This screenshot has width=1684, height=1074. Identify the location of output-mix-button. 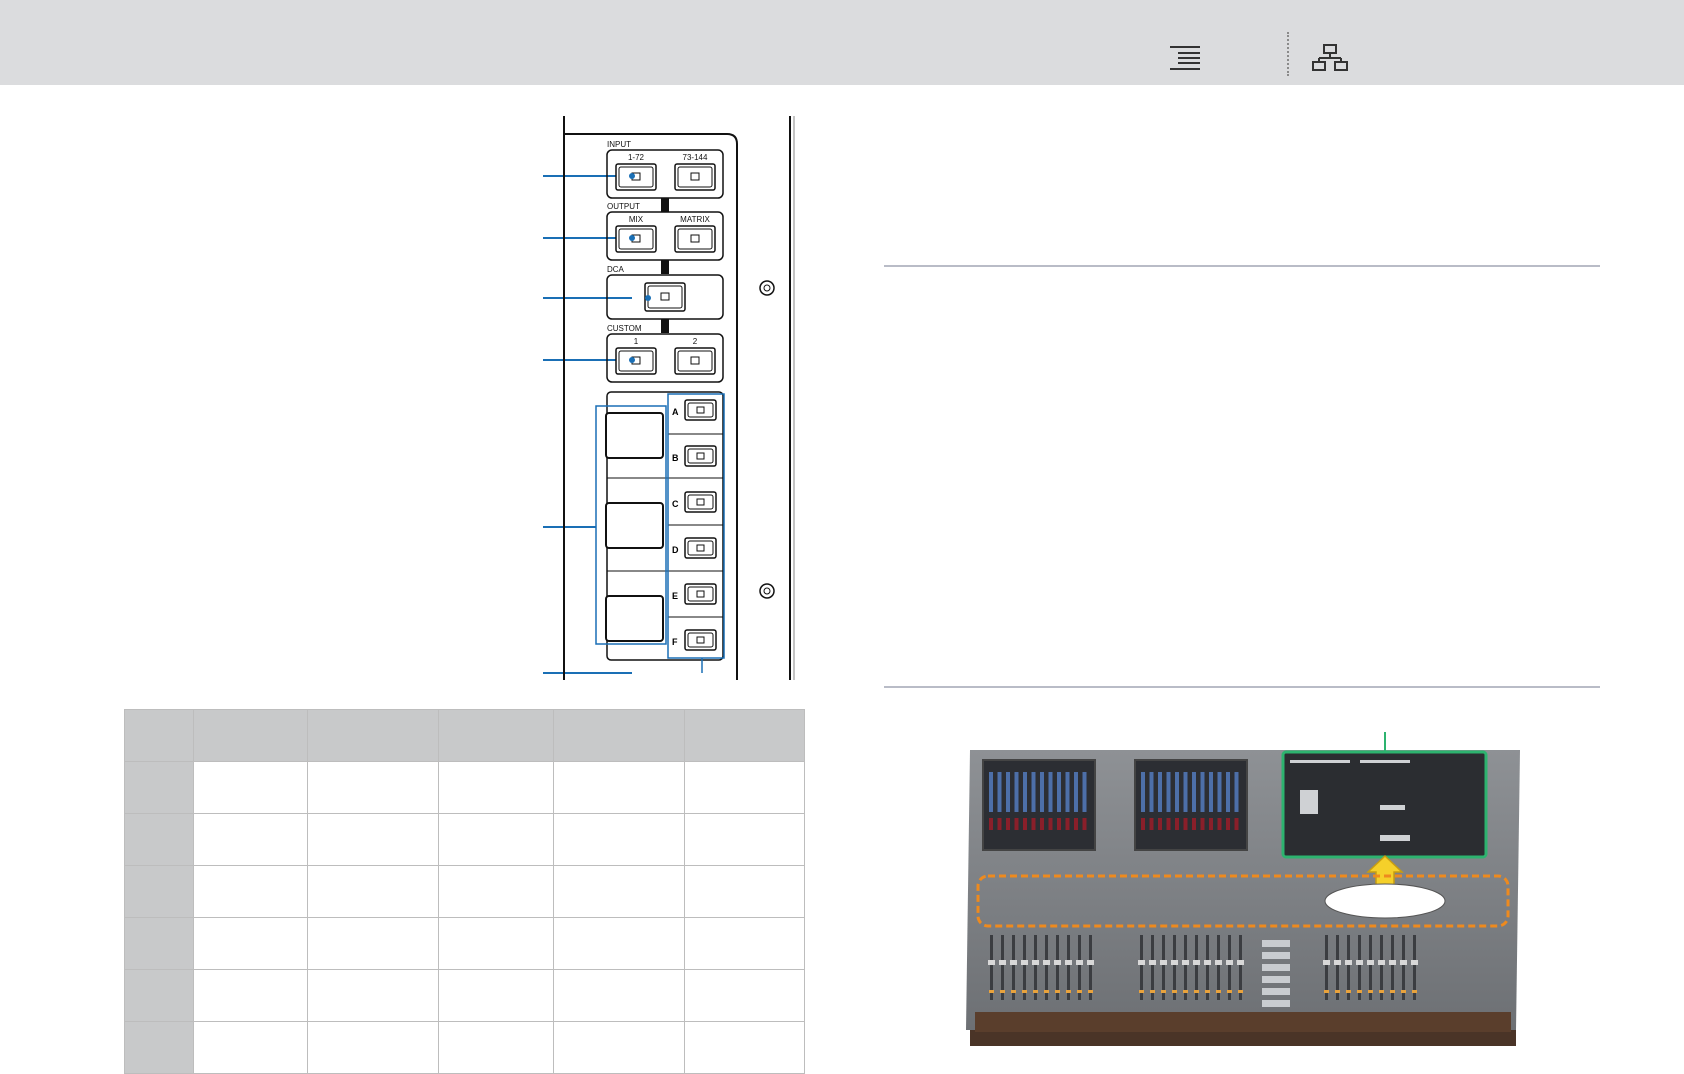
(636, 239).